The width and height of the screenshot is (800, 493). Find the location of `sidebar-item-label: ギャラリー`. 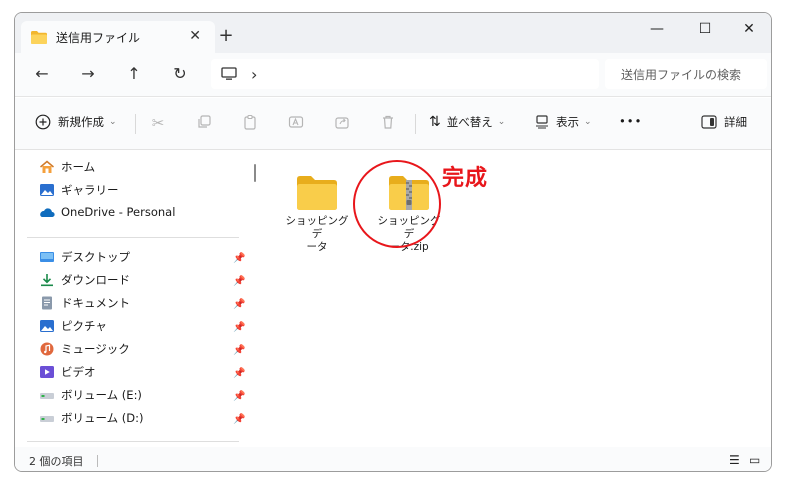

sidebar-item-label: ギャラリー is located at coordinates (90, 190).